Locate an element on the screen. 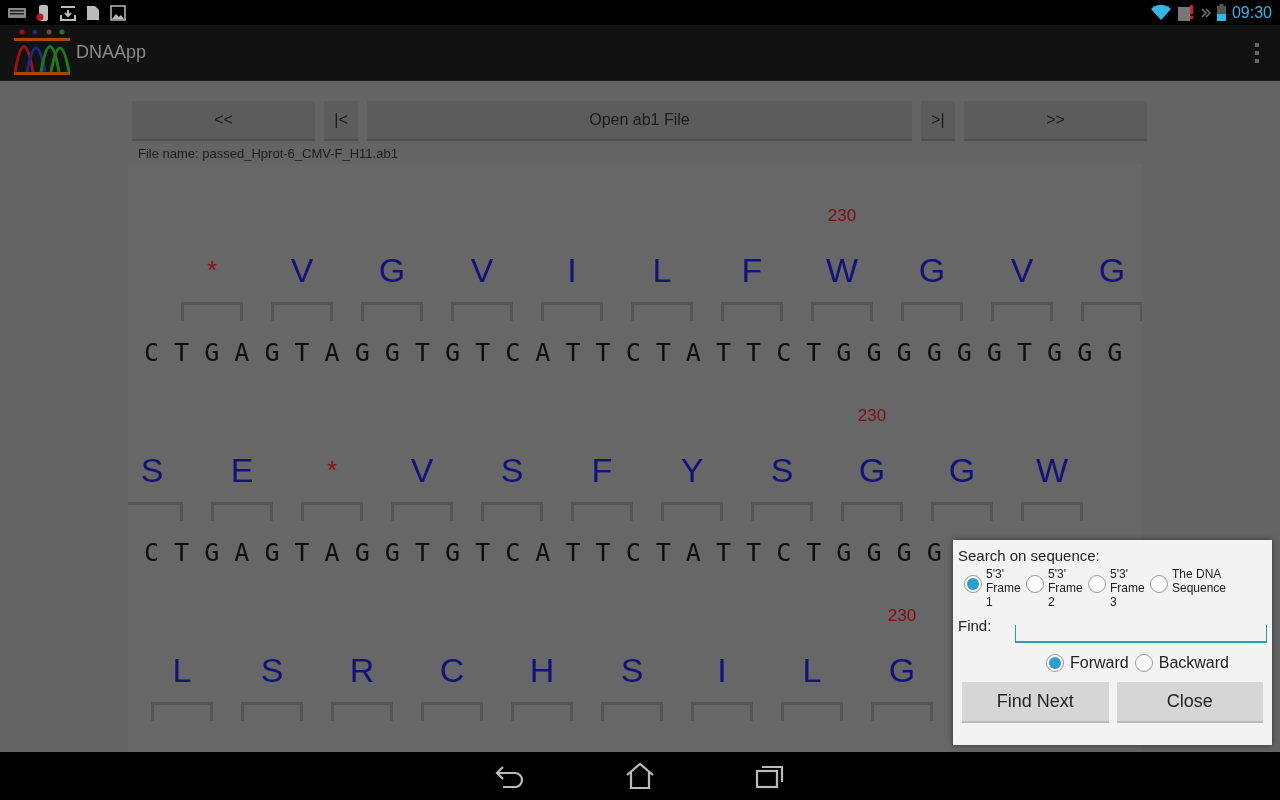 Image resolution: width=1280 pixels, height=800 pixels. download-icon is located at coordinates (68, 12).